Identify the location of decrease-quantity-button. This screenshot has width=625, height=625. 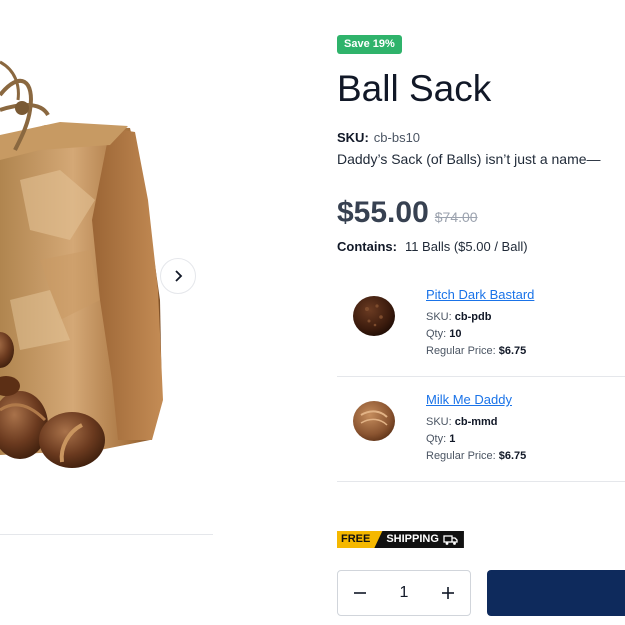
(360, 593).